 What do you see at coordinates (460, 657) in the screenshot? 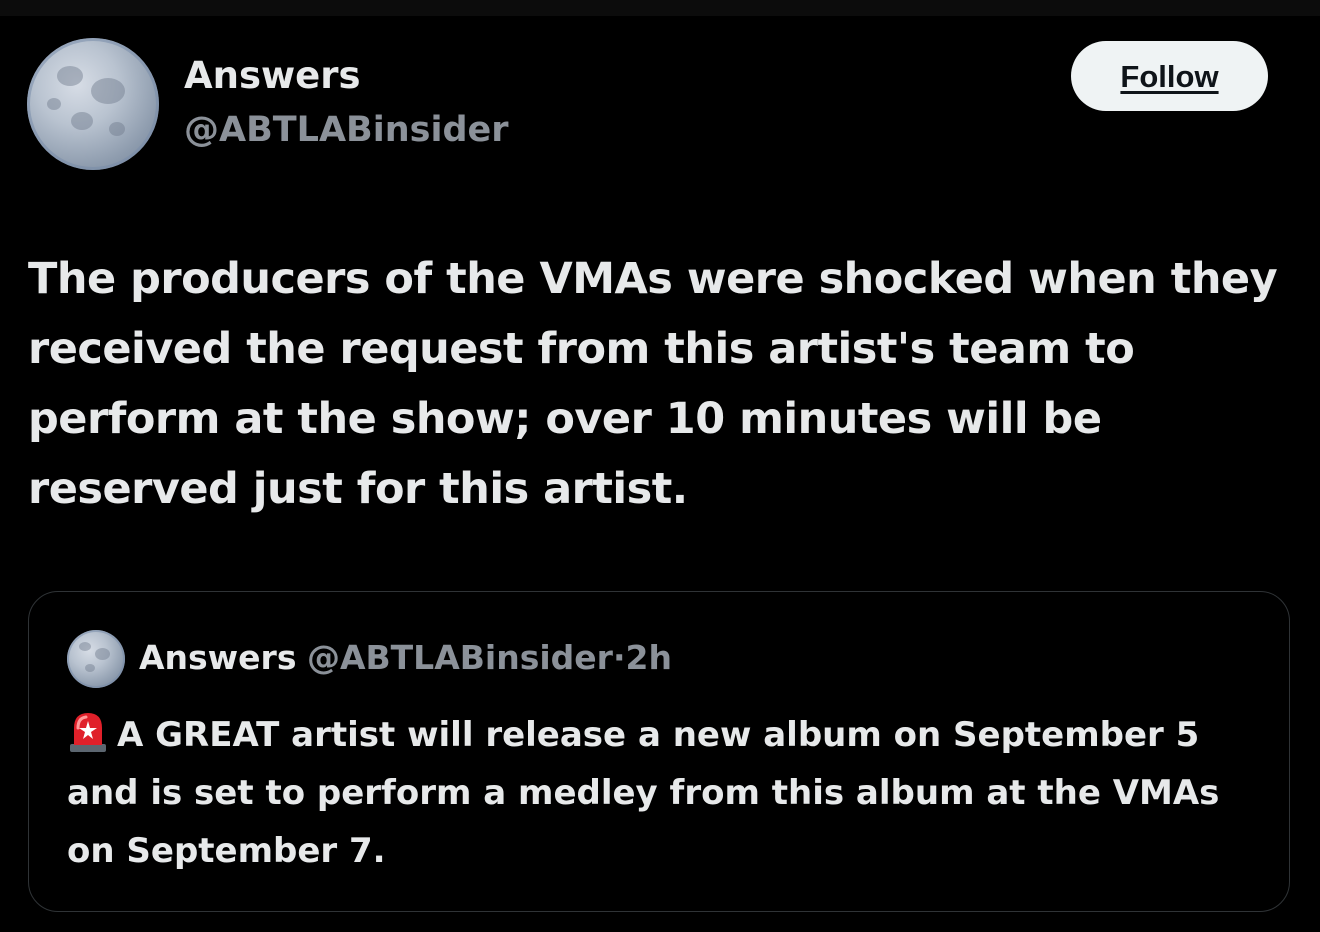
I see `quoted-author-handle: @ABTLABinsider` at bounding box center [460, 657].